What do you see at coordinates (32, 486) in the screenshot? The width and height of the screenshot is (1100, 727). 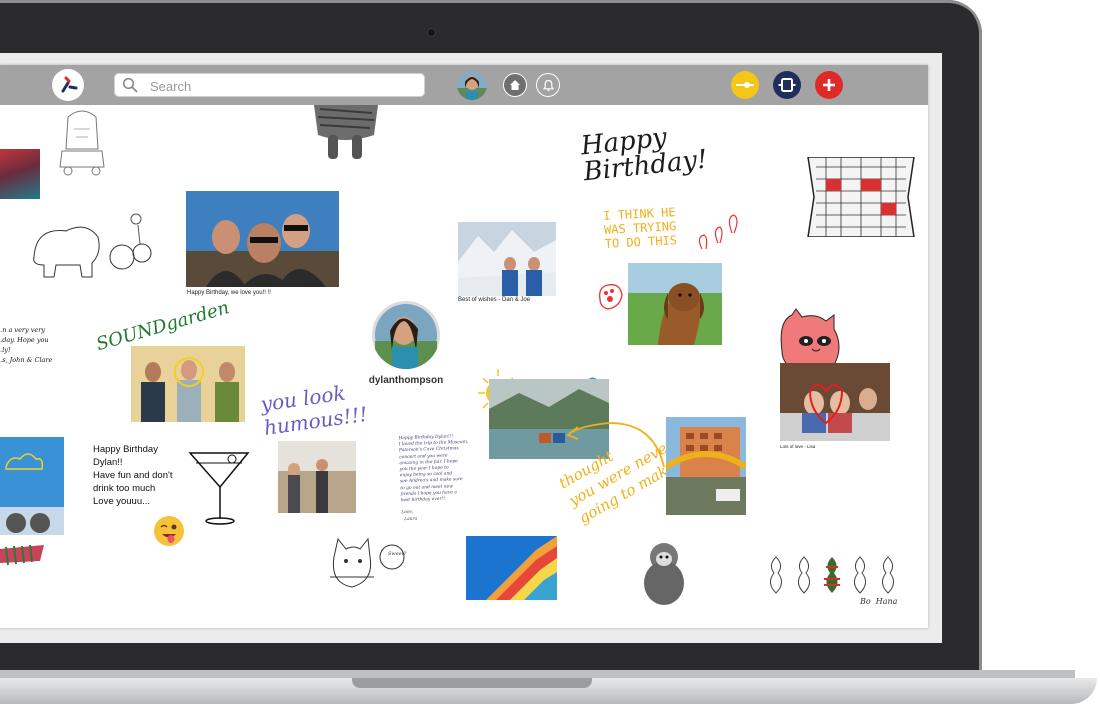 I see `photo-post-sky` at bounding box center [32, 486].